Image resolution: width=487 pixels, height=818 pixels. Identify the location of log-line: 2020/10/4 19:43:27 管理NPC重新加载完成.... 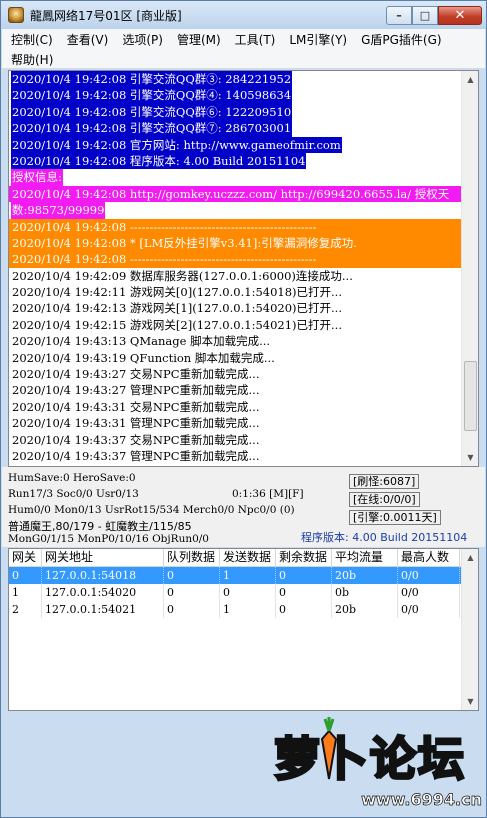
(235, 390).